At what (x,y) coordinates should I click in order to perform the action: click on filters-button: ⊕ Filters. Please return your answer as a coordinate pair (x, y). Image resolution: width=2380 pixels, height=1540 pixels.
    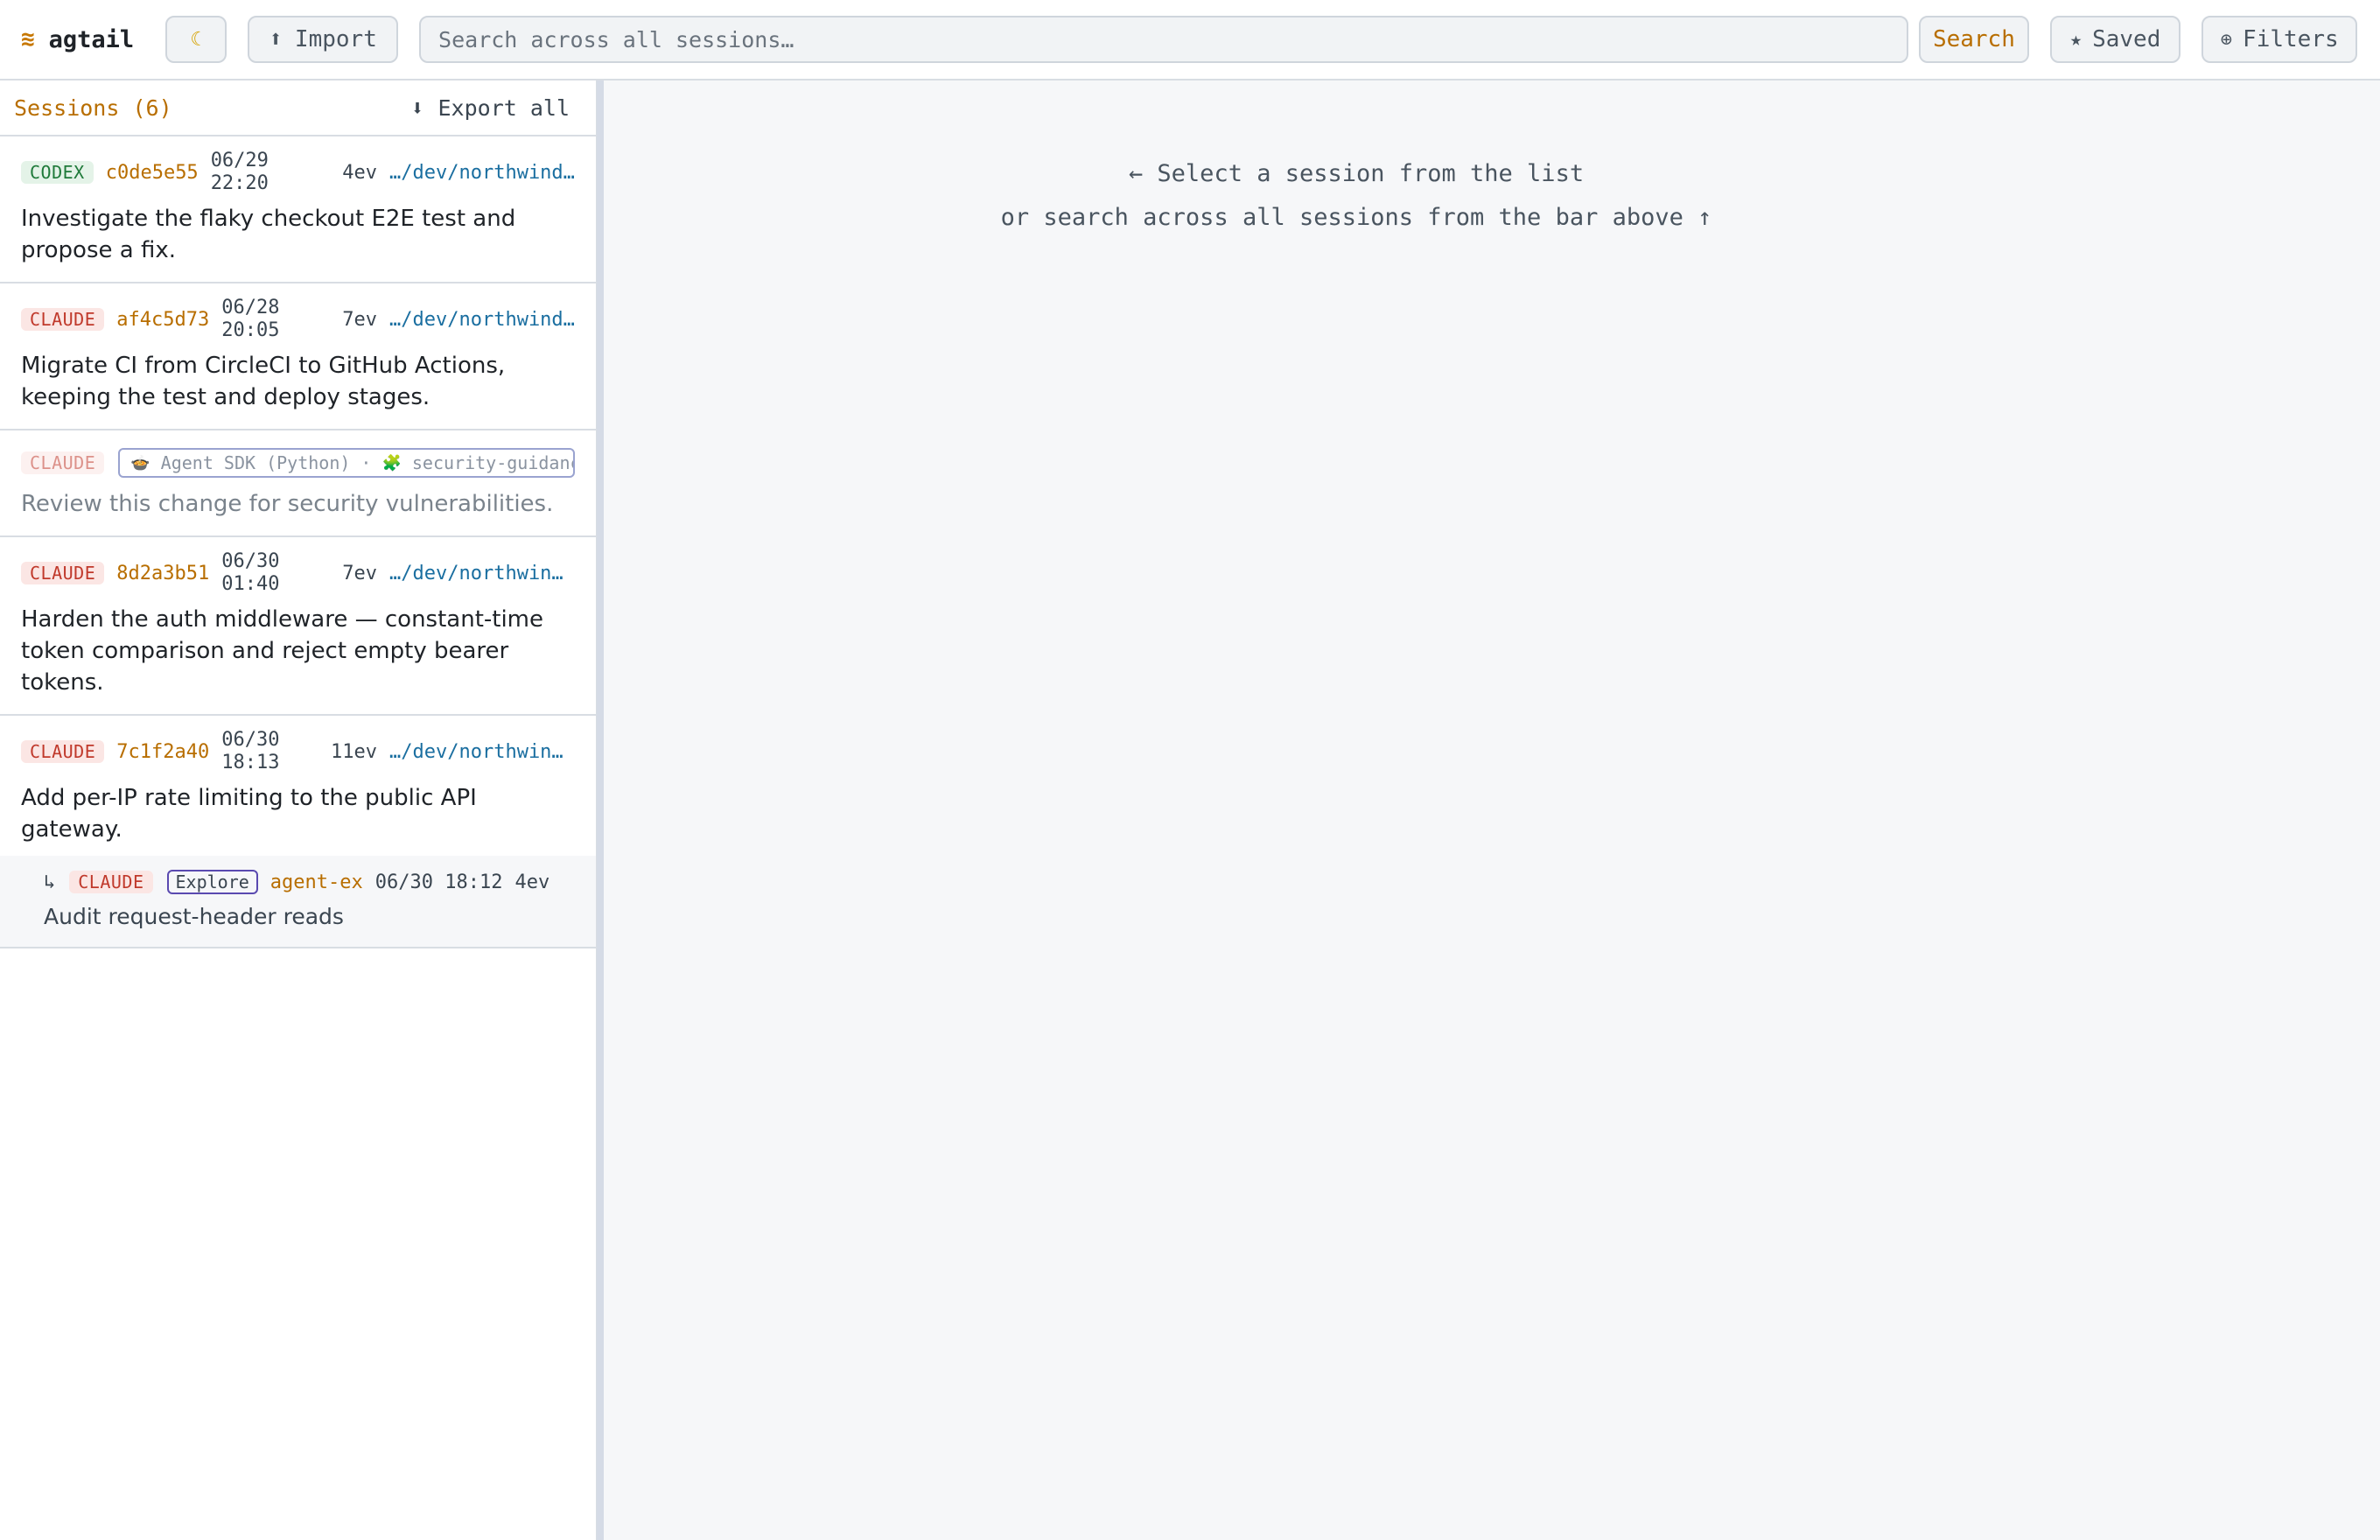
    Looking at the image, I should click on (2280, 39).